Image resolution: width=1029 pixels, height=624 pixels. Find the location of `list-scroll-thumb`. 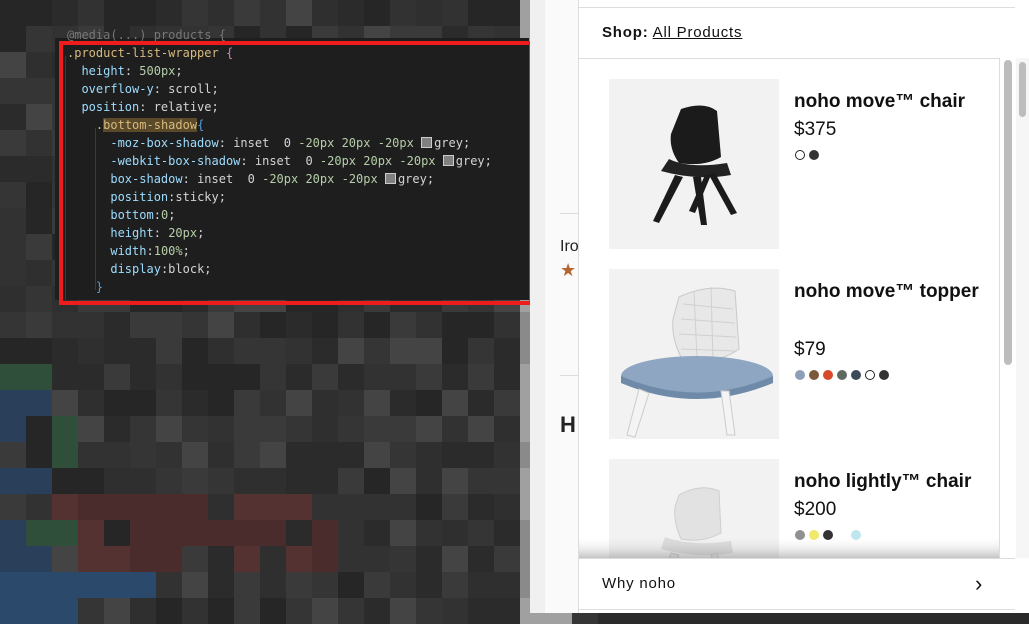

list-scroll-thumb is located at coordinates (1008, 212).